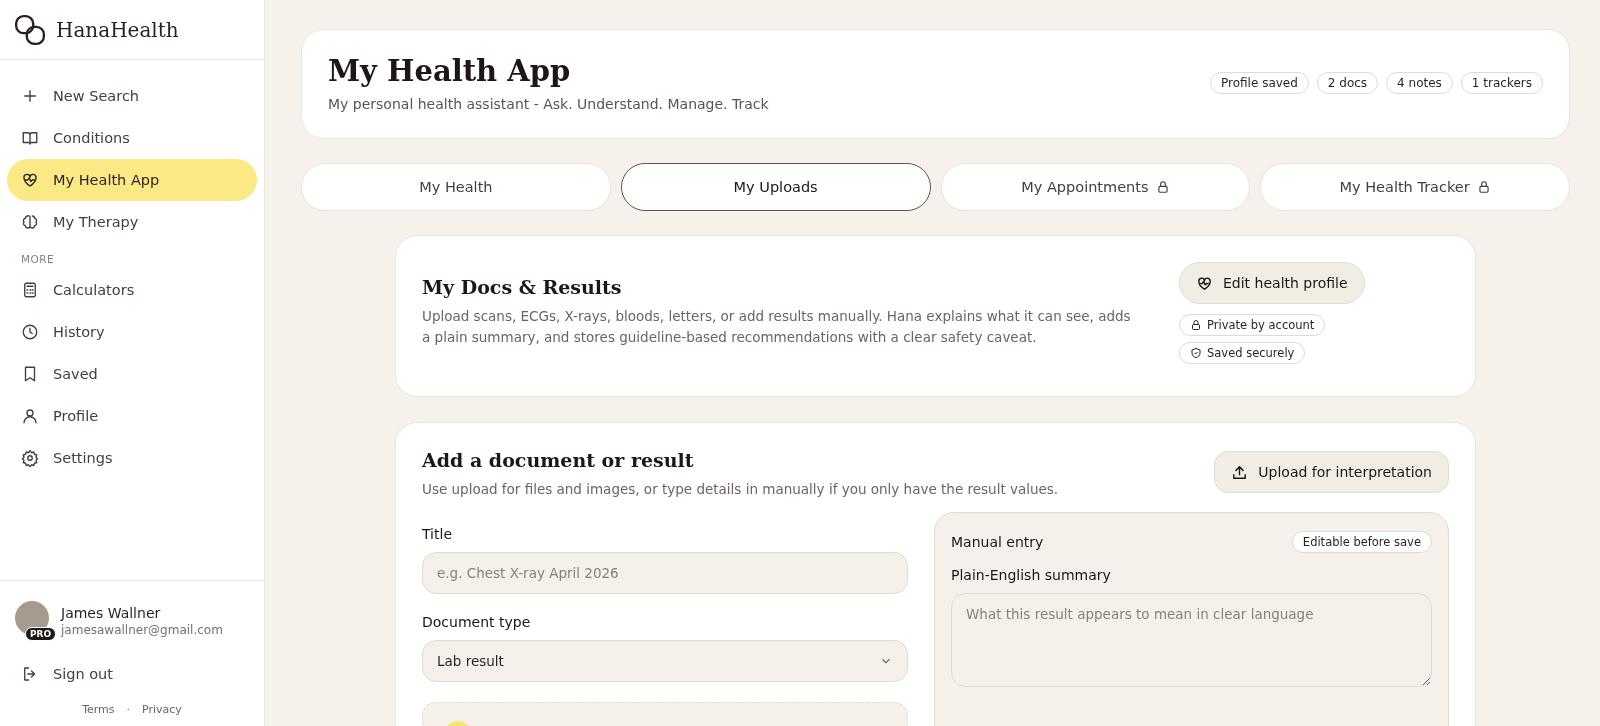  Describe the element at coordinates (132, 138) in the screenshot. I see `nav-item: Conditions` at that location.